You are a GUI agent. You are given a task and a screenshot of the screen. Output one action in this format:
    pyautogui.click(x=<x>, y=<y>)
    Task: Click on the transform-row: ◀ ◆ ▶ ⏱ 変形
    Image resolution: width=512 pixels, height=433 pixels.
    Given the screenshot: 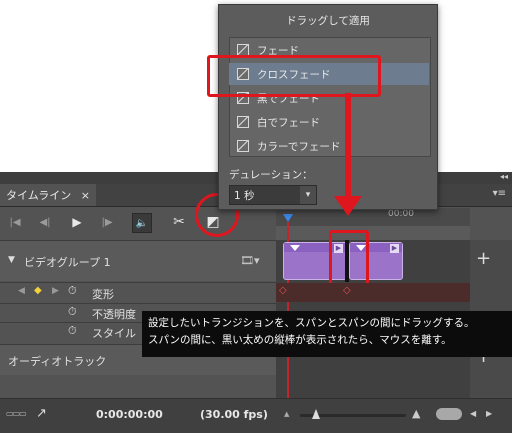 What is the action you would take?
    pyautogui.click(x=138, y=292)
    